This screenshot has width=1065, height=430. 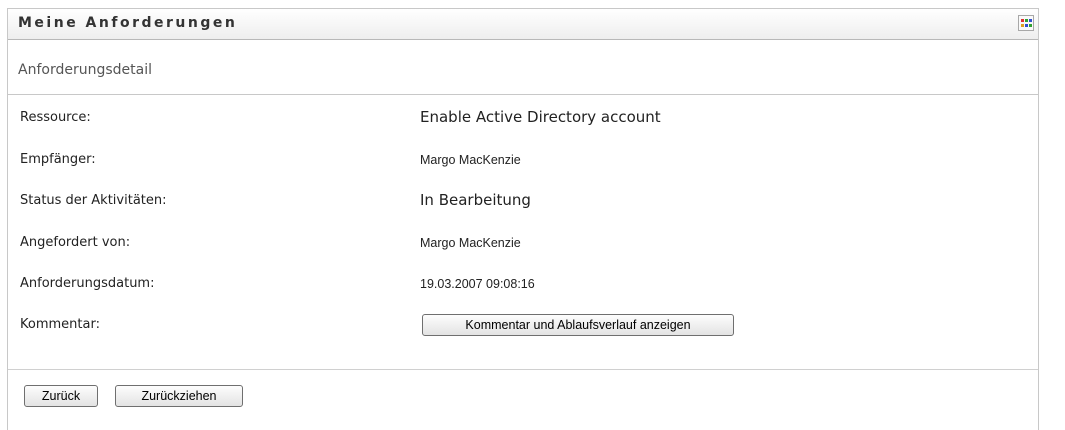 I want to click on comment-label: Kommentar:, so click(x=60, y=324).